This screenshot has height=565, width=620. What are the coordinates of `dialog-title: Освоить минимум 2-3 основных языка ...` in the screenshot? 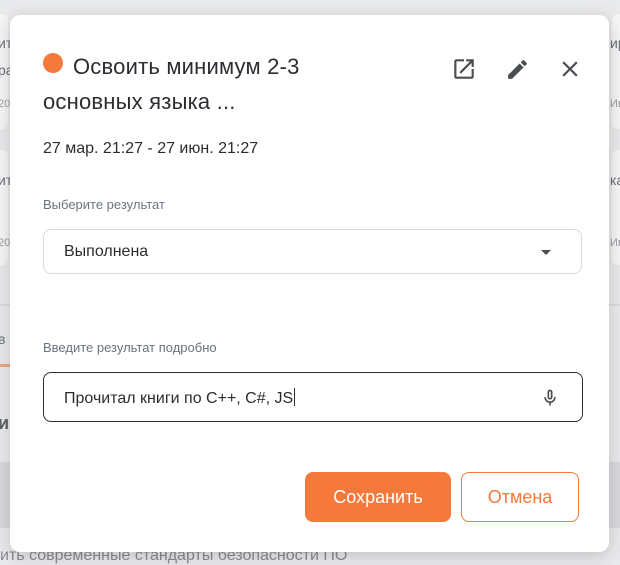 It's located at (171, 84).